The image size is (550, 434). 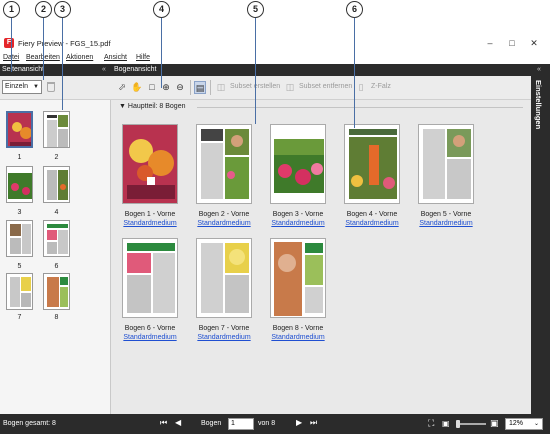 What do you see at coordinates (143, 57) in the screenshot?
I see `menu-hilfe: Hilfe` at bounding box center [143, 57].